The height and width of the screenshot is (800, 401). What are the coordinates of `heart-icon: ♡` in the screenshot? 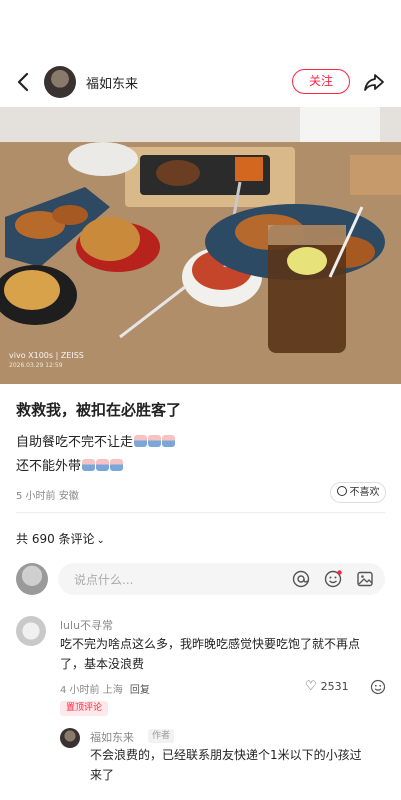 It's located at (311, 686).